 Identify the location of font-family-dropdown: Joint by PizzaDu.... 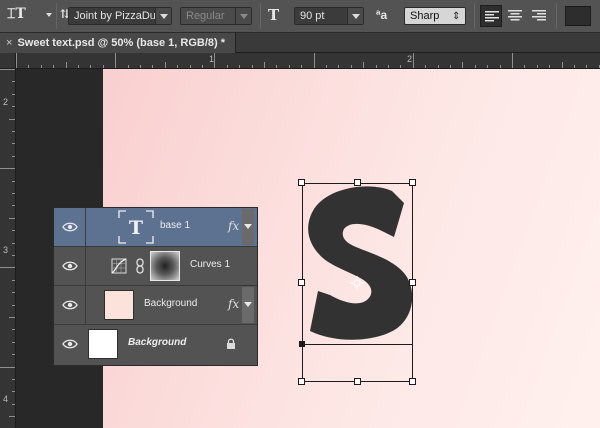
(120, 16).